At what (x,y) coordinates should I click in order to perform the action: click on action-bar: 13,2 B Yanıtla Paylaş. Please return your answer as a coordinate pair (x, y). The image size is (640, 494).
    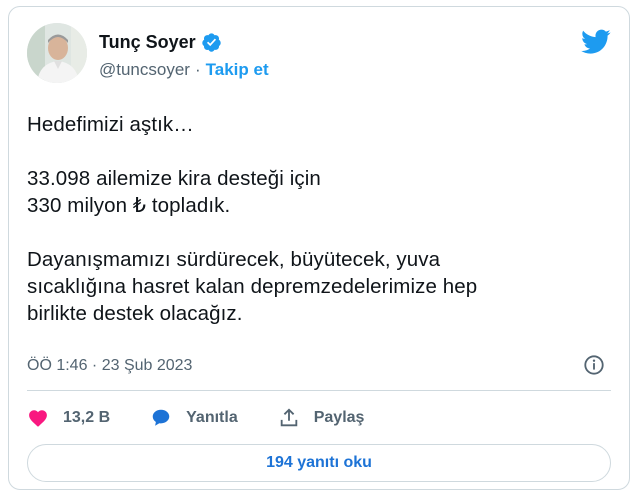
    Looking at the image, I should click on (215, 418).